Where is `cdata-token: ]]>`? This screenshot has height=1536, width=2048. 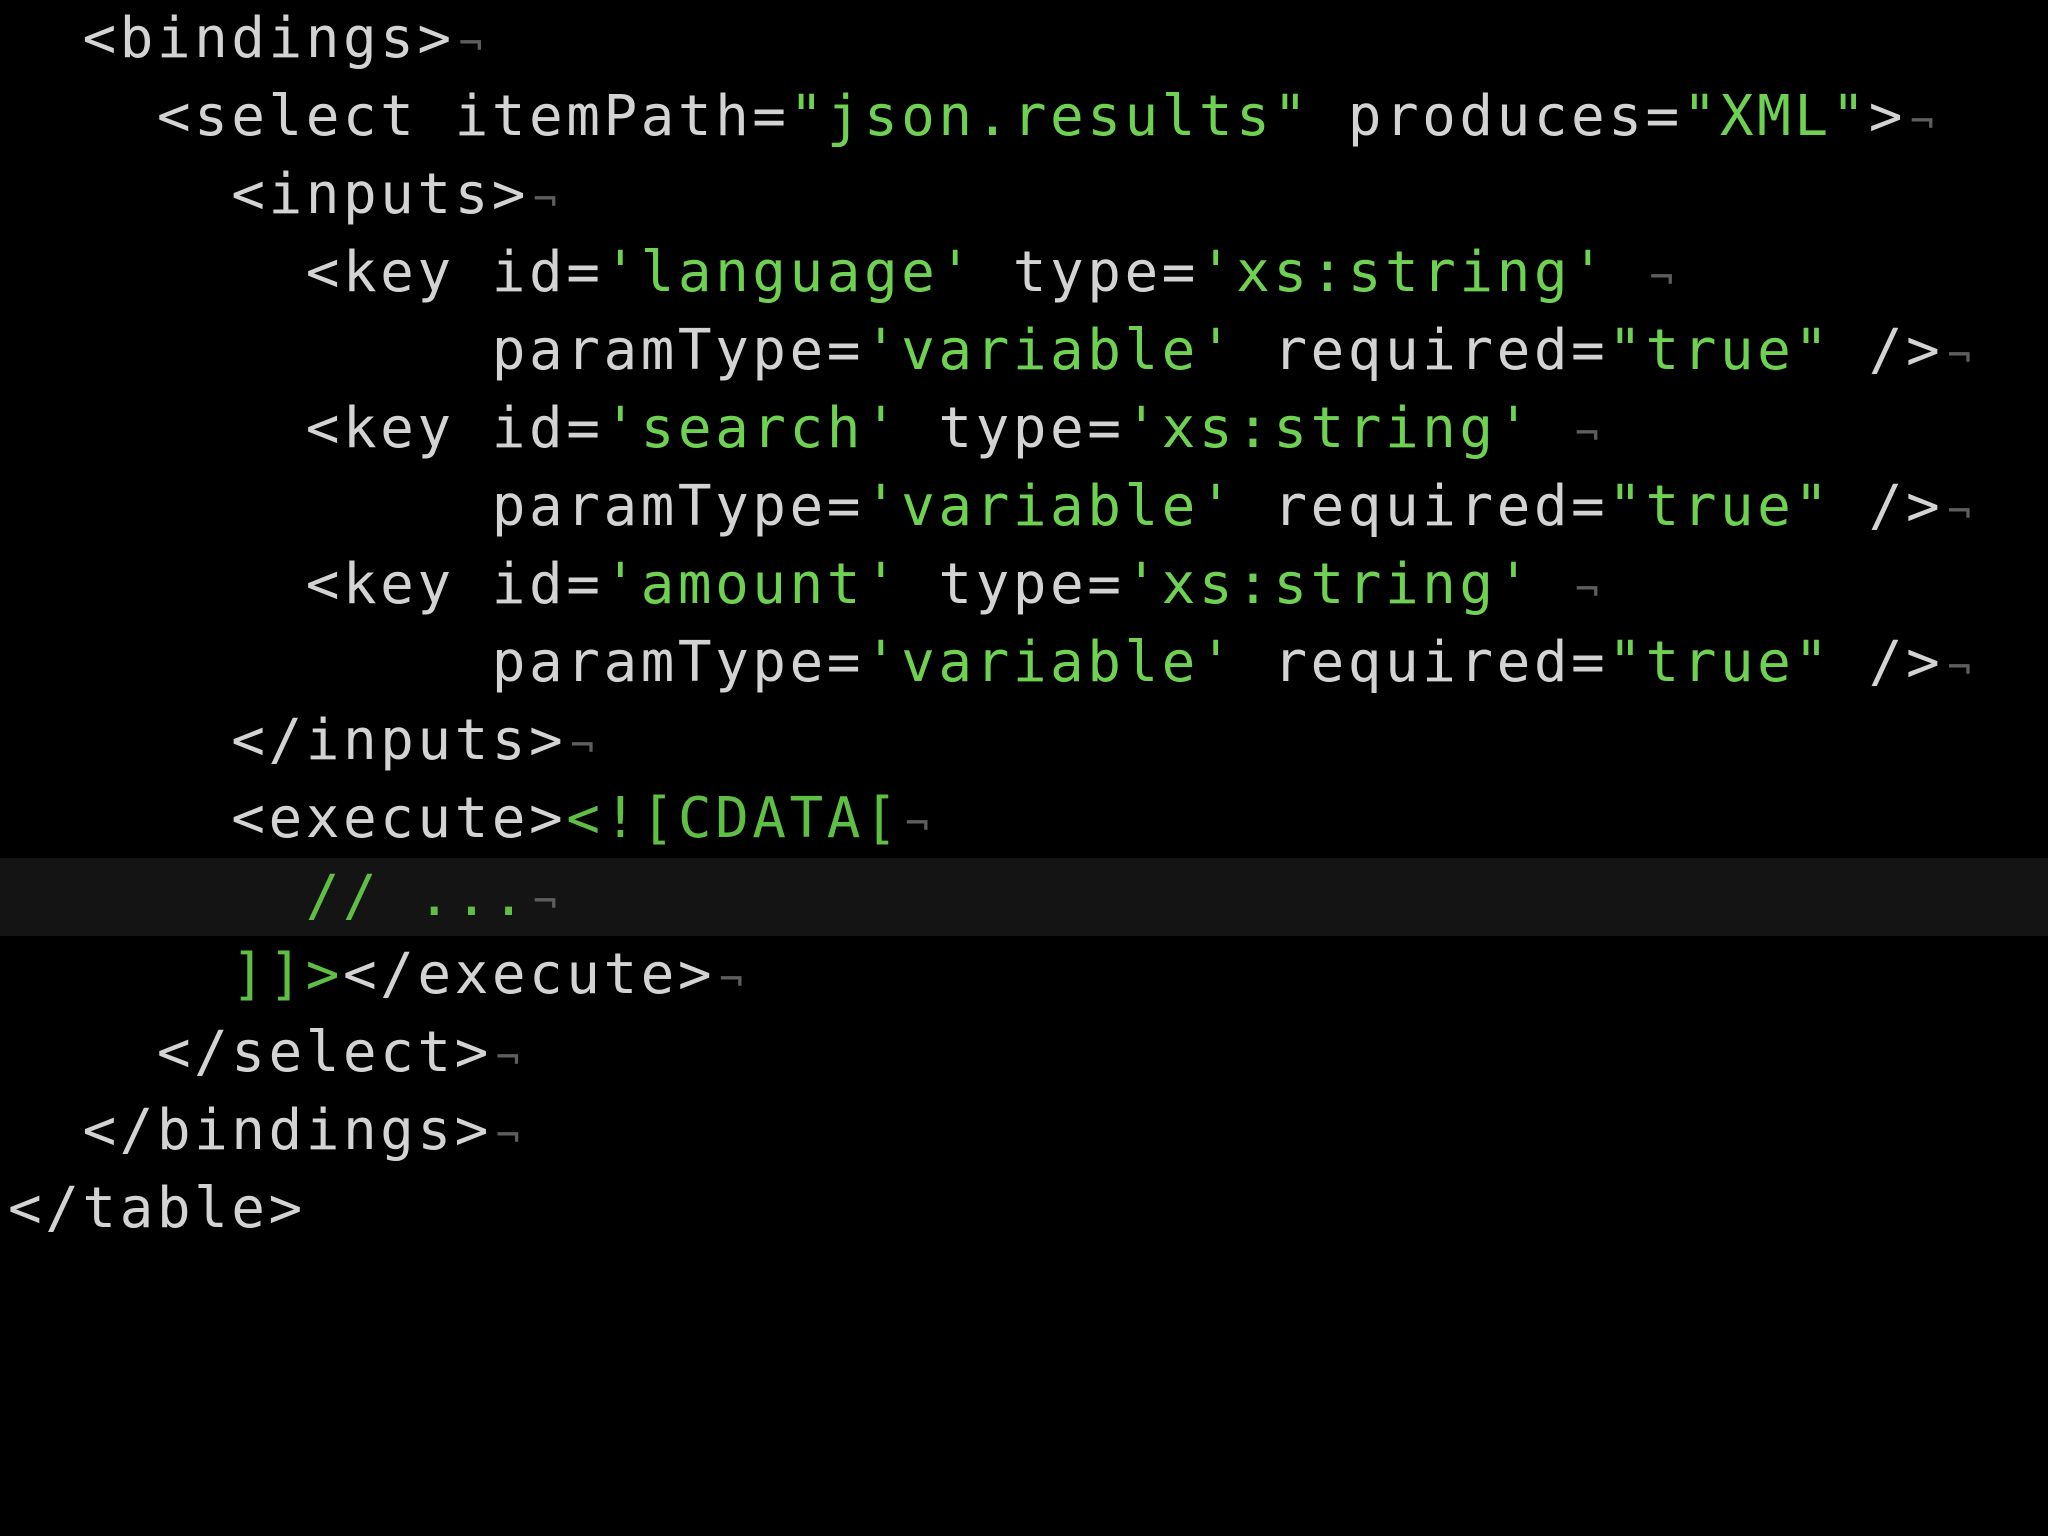
cdata-token: ]]> is located at coordinates (287, 974).